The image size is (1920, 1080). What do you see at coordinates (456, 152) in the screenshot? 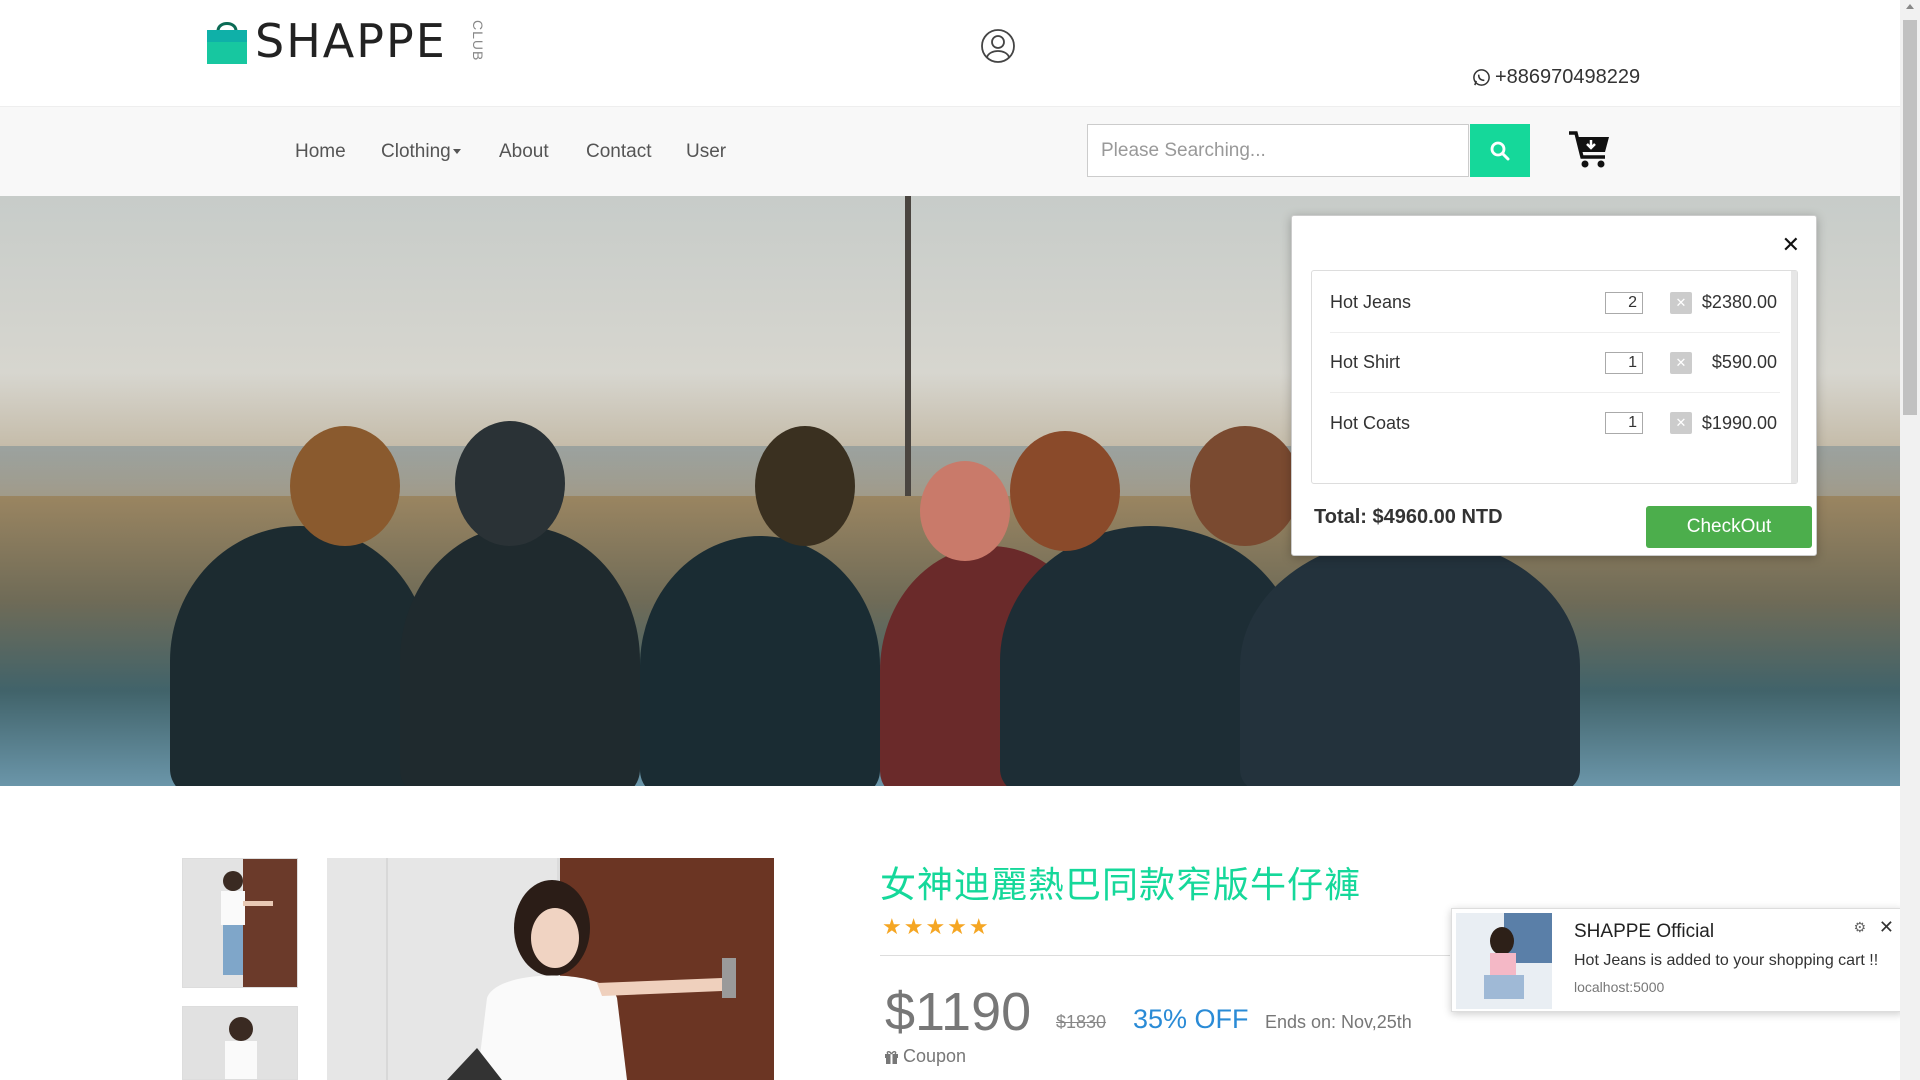
I see `caret-down-icon` at bounding box center [456, 152].